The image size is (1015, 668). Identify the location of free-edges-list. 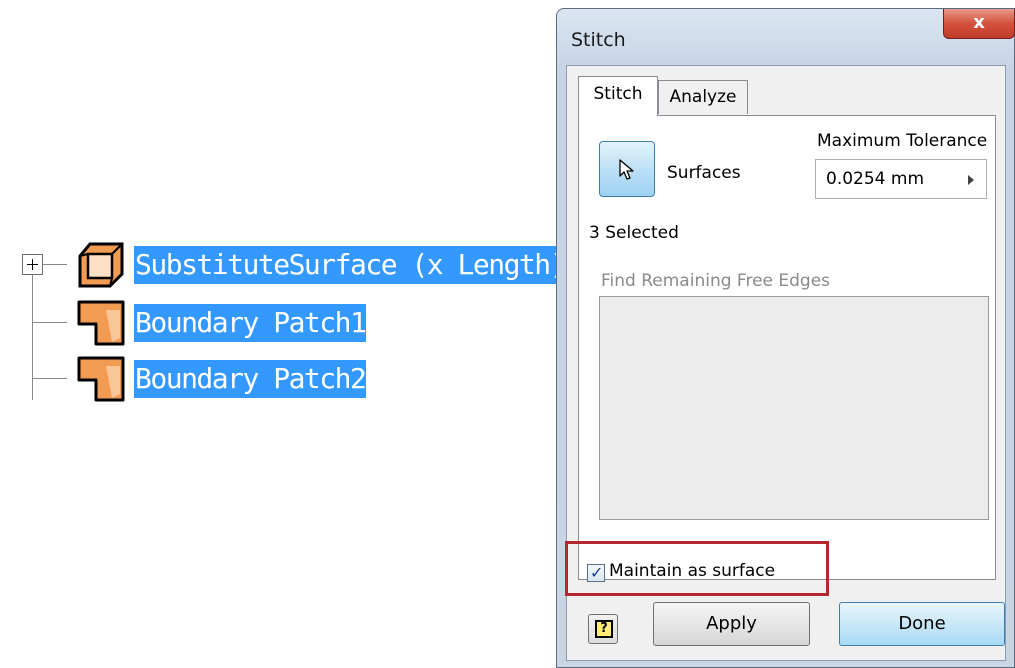
(794, 408).